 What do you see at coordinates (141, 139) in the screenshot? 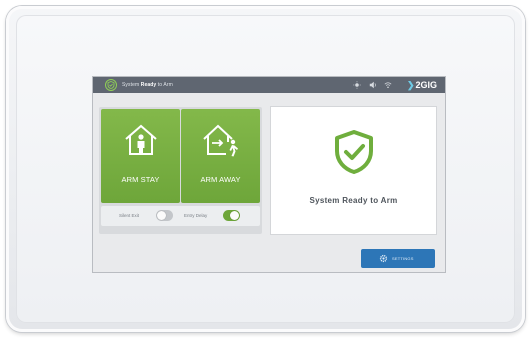
I see `house-person-icon` at bounding box center [141, 139].